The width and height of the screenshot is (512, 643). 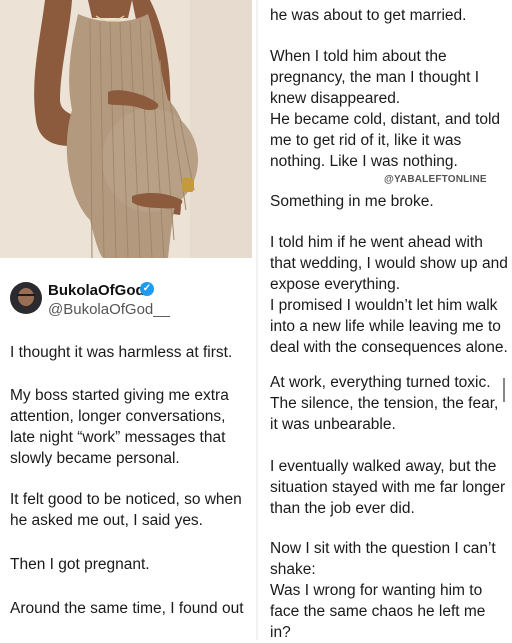 What do you see at coordinates (96, 290) in the screenshot?
I see `display-name: BukolaOfGod` at bounding box center [96, 290].